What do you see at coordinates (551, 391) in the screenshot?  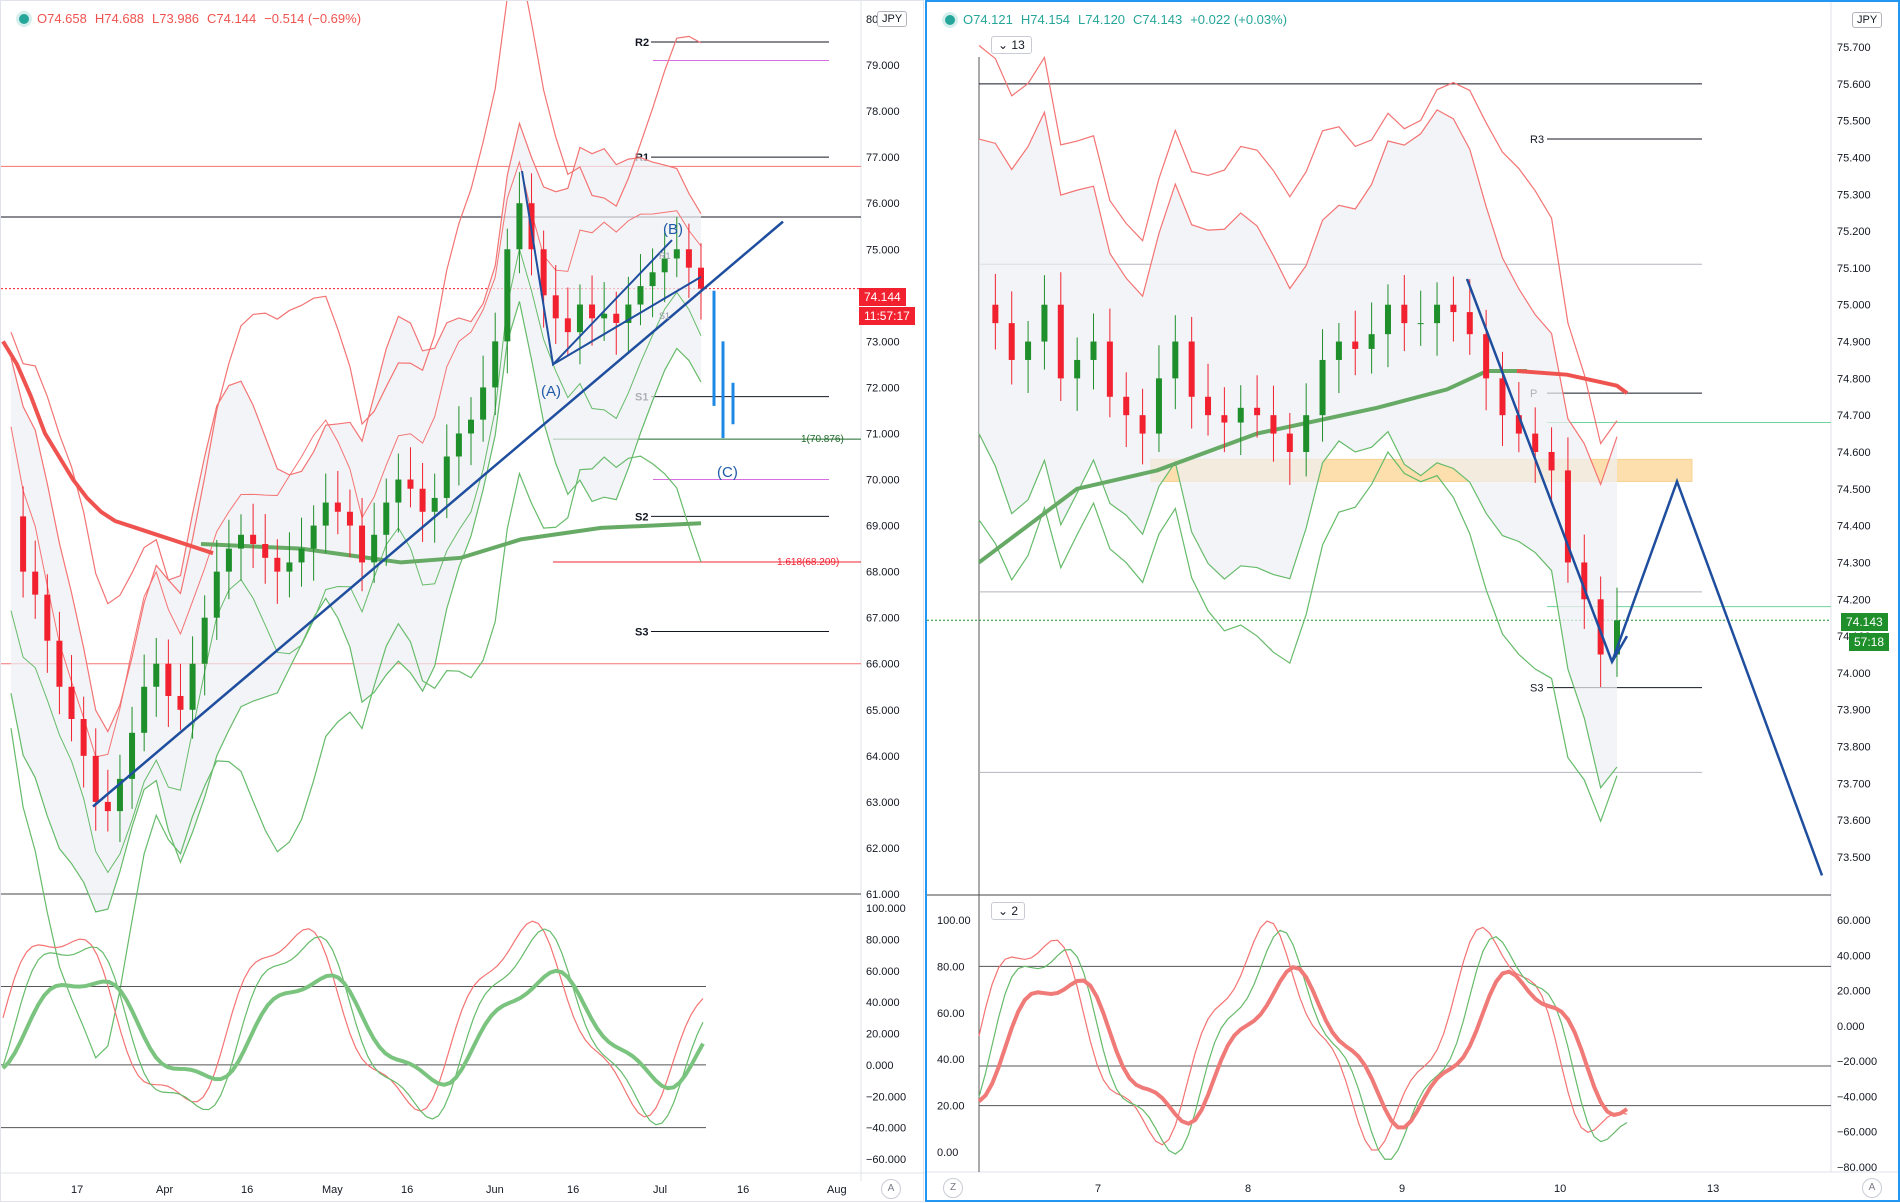 I see `left-wave-label-a: (A)` at bounding box center [551, 391].